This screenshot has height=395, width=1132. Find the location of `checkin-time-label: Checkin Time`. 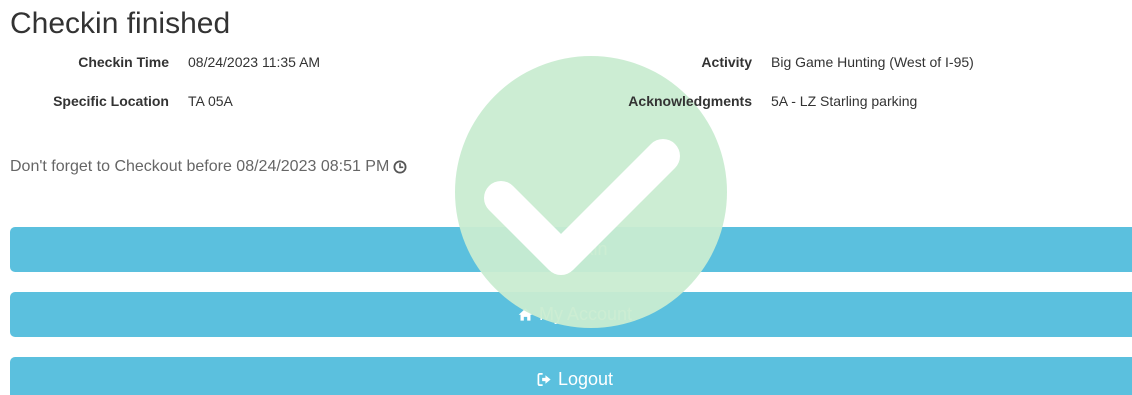

checkin-time-label: Checkin Time is located at coordinates (123, 62).